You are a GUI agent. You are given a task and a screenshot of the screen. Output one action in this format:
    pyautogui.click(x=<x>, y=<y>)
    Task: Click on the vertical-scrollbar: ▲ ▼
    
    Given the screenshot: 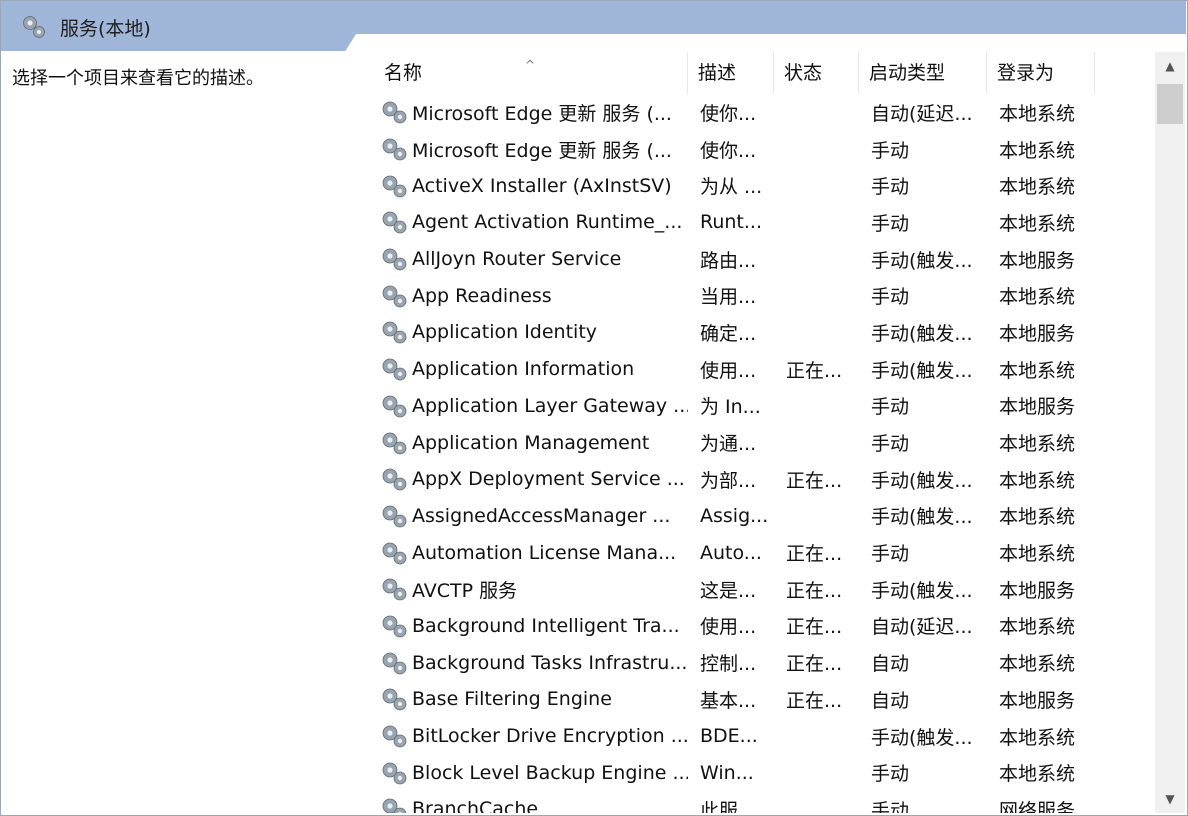 What is the action you would take?
    pyautogui.click(x=1170, y=432)
    